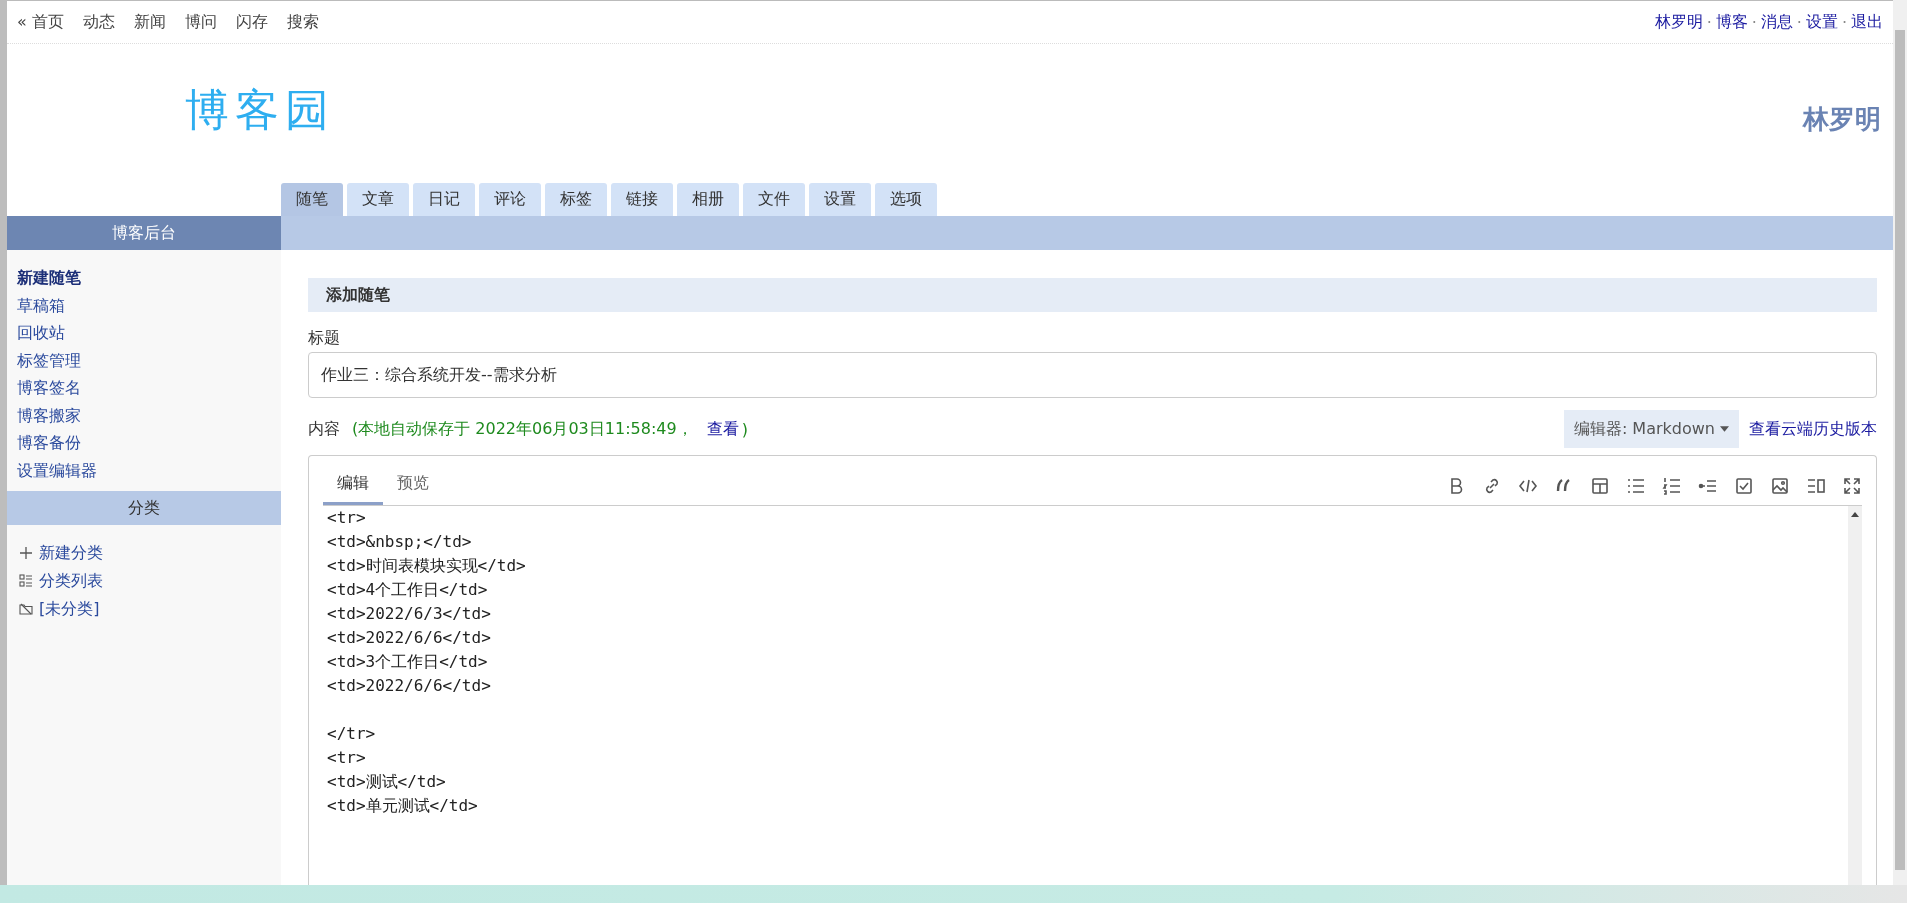 The image size is (1907, 903). What do you see at coordinates (1855, 695) in the screenshot?
I see `scrollbar` at bounding box center [1855, 695].